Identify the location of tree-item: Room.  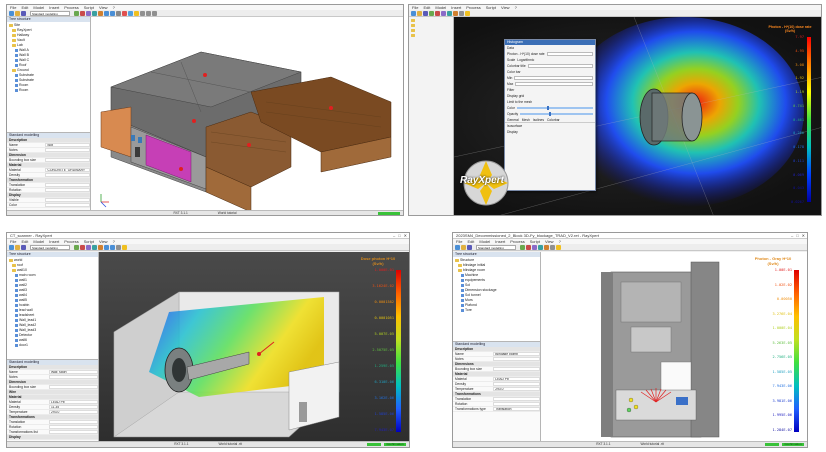
(48, 90).